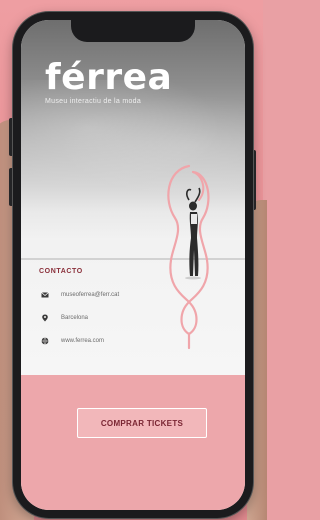 This screenshot has width=320, height=520. What do you see at coordinates (129, 295) in the screenshot?
I see `contact-email-row: museoferrea@ferr.cat` at bounding box center [129, 295].